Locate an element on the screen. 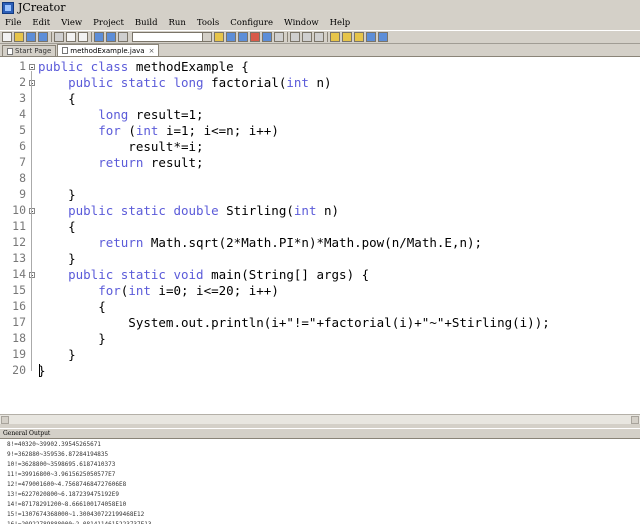 The width and height of the screenshot is (640, 524). tab-label: Start Page is located at coordinates (33, 51).